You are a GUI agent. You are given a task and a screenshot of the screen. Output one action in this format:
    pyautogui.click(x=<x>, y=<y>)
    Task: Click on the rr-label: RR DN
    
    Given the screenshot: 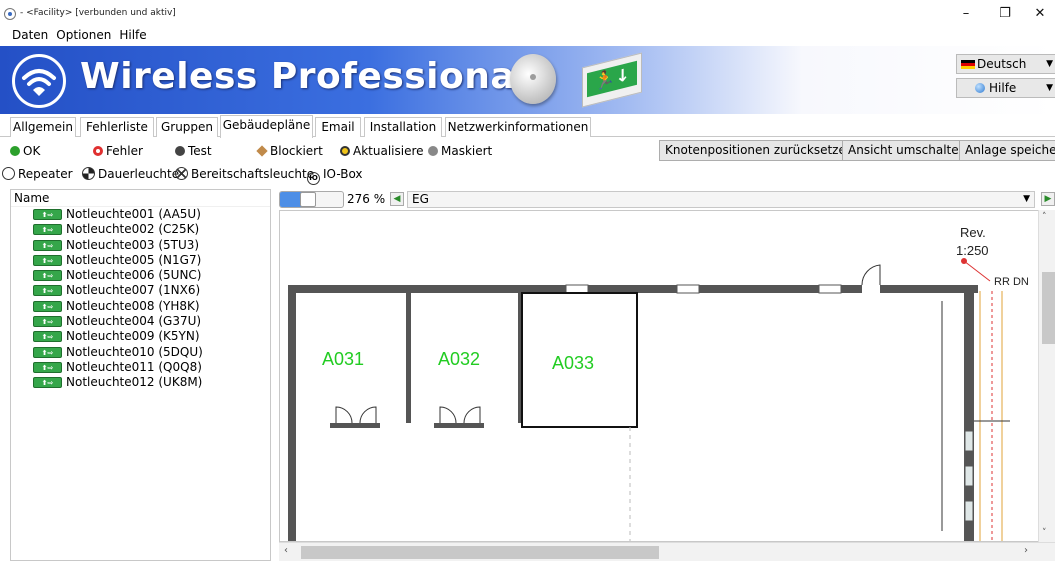 What is the action you would take?
    pyautogui.click(x=1011, y=282)
    